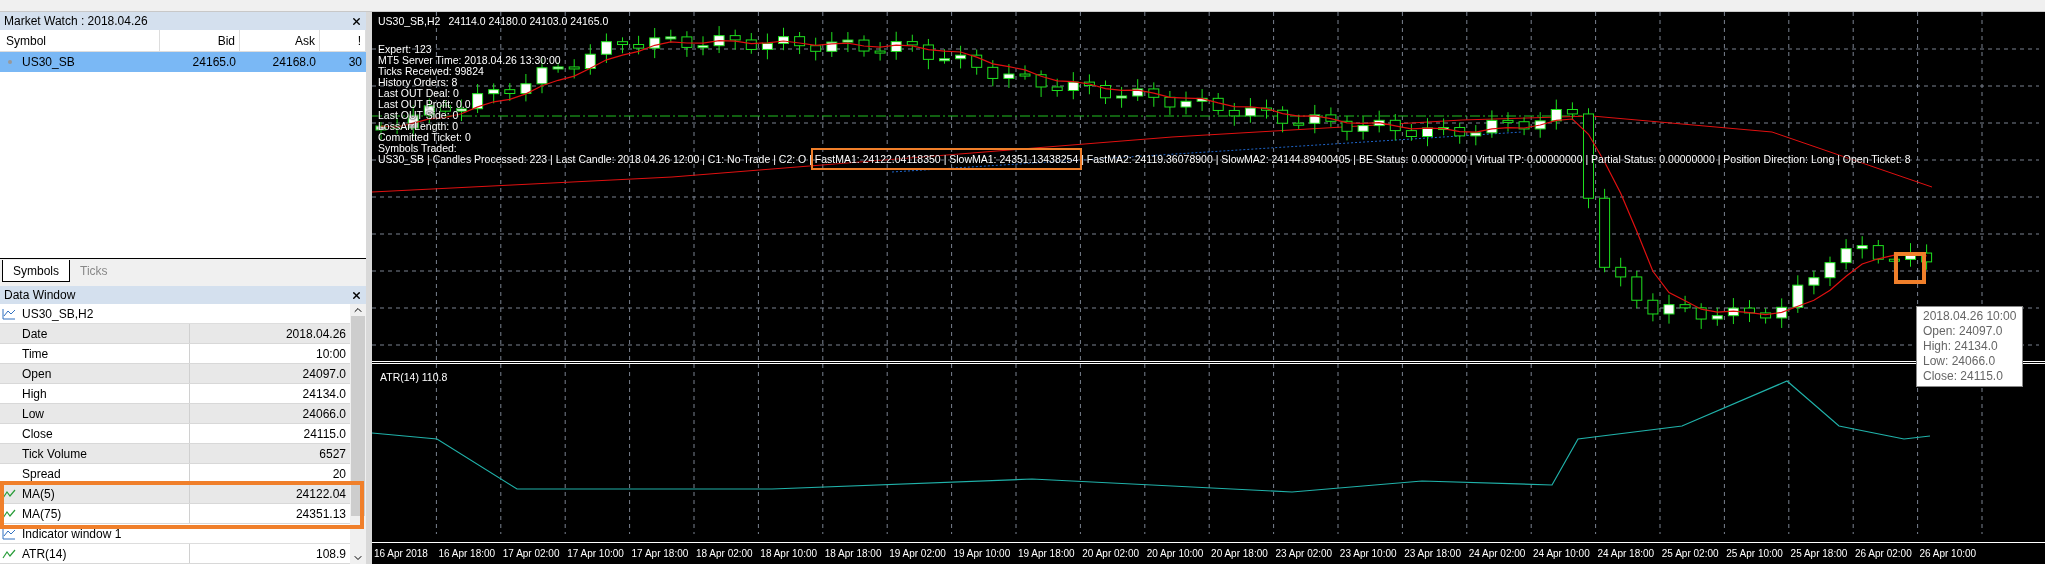 This screenshot has width=2045, height=564. Describe the element at coordinates (424, 137) in the screenshot. I see `expert-info-line: Committed Ticket: 0` at that location.